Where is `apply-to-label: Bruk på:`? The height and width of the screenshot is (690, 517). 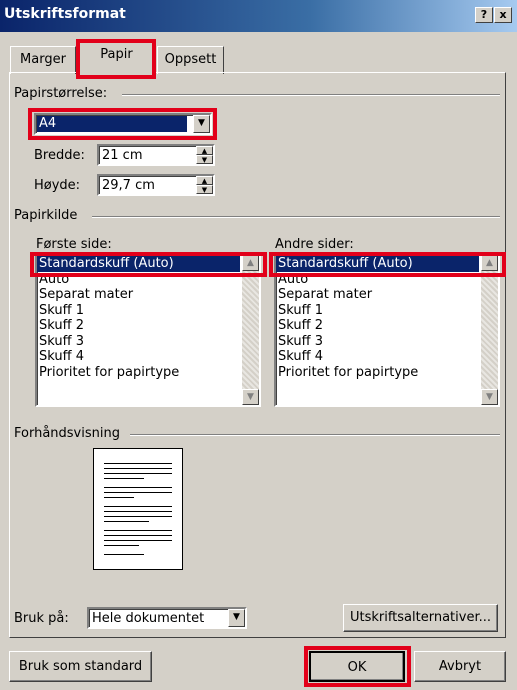 apply-to-label: Bruk på: is located at coordinates (41, 618).